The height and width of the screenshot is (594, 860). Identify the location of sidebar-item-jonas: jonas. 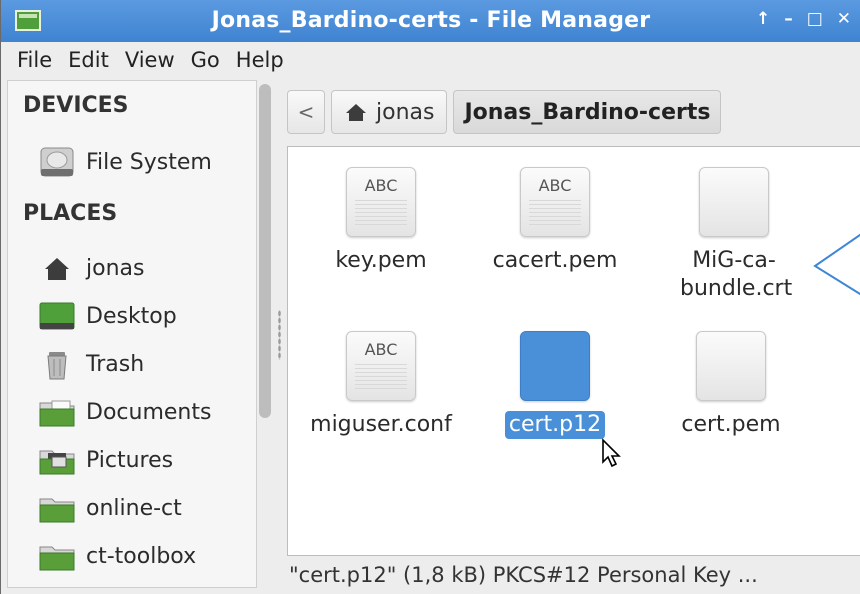
(91, 268).